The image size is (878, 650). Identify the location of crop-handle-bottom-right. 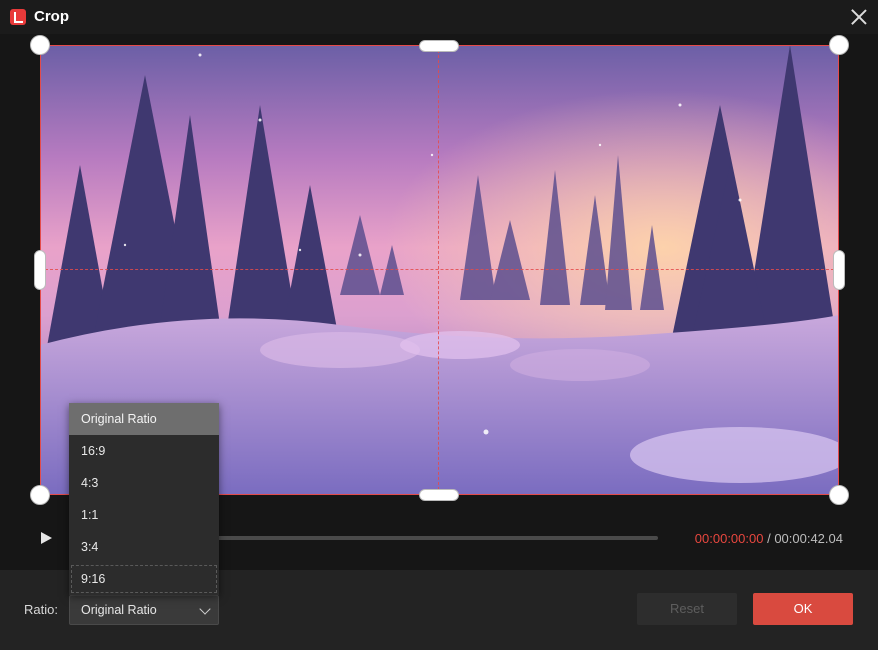
(839, 495).